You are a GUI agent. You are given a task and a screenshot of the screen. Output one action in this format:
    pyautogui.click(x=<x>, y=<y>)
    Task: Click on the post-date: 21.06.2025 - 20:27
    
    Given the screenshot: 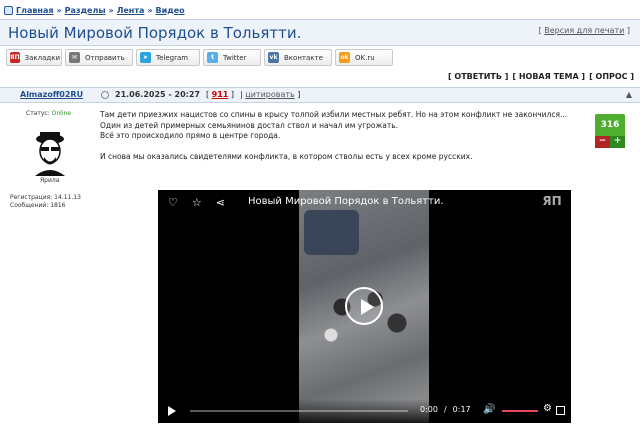 What is the action you would take?
    pyautogui.click(x=157, y=94)
    